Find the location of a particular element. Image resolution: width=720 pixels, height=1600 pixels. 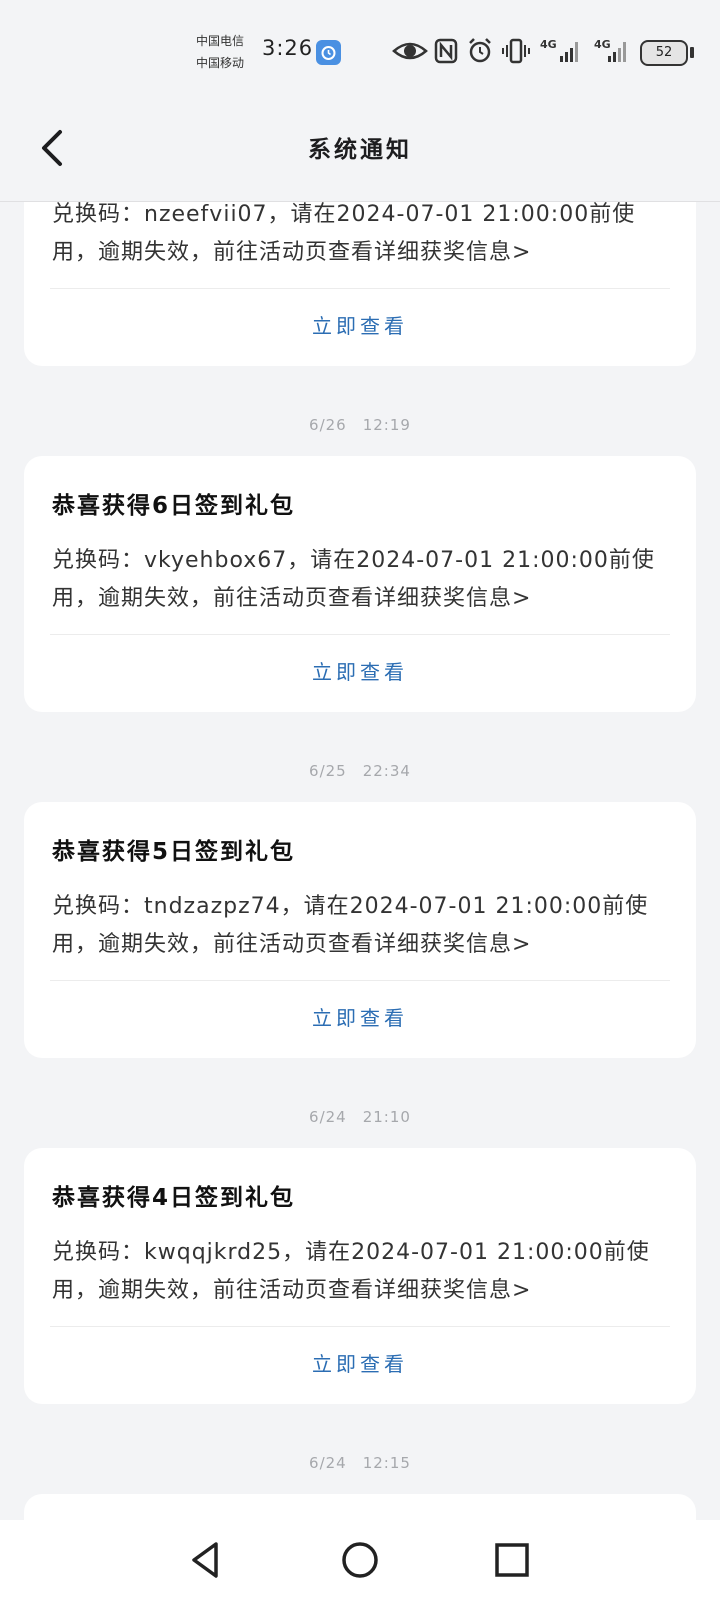

alarm-badge-icon is located at coordinates (328, 52).